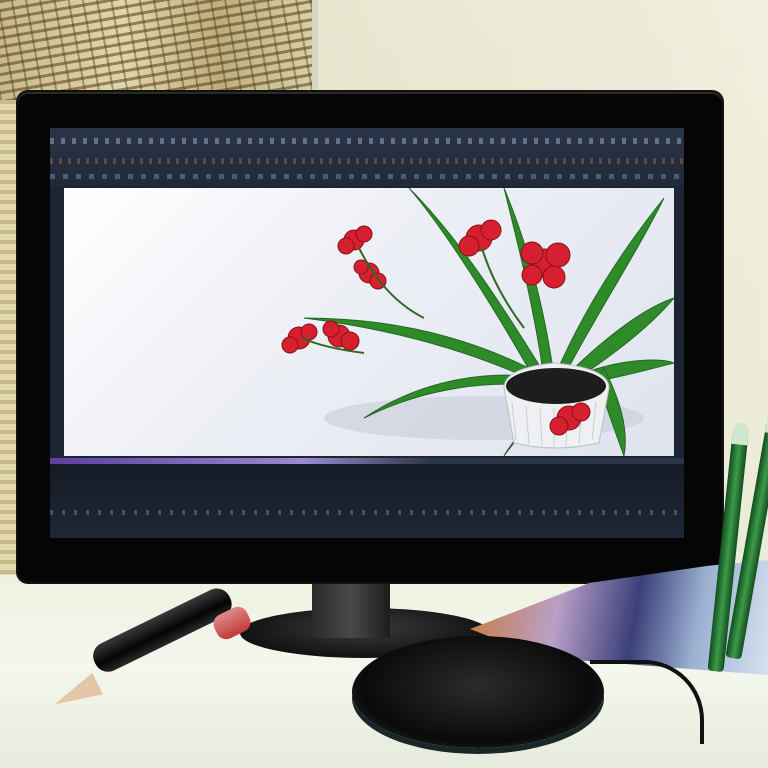 Image resolution: width=768 pixels, height=768 pixels. Describe the element at coordinates (737, 541) in the screenshot. I see `pencil-icon` at that location.